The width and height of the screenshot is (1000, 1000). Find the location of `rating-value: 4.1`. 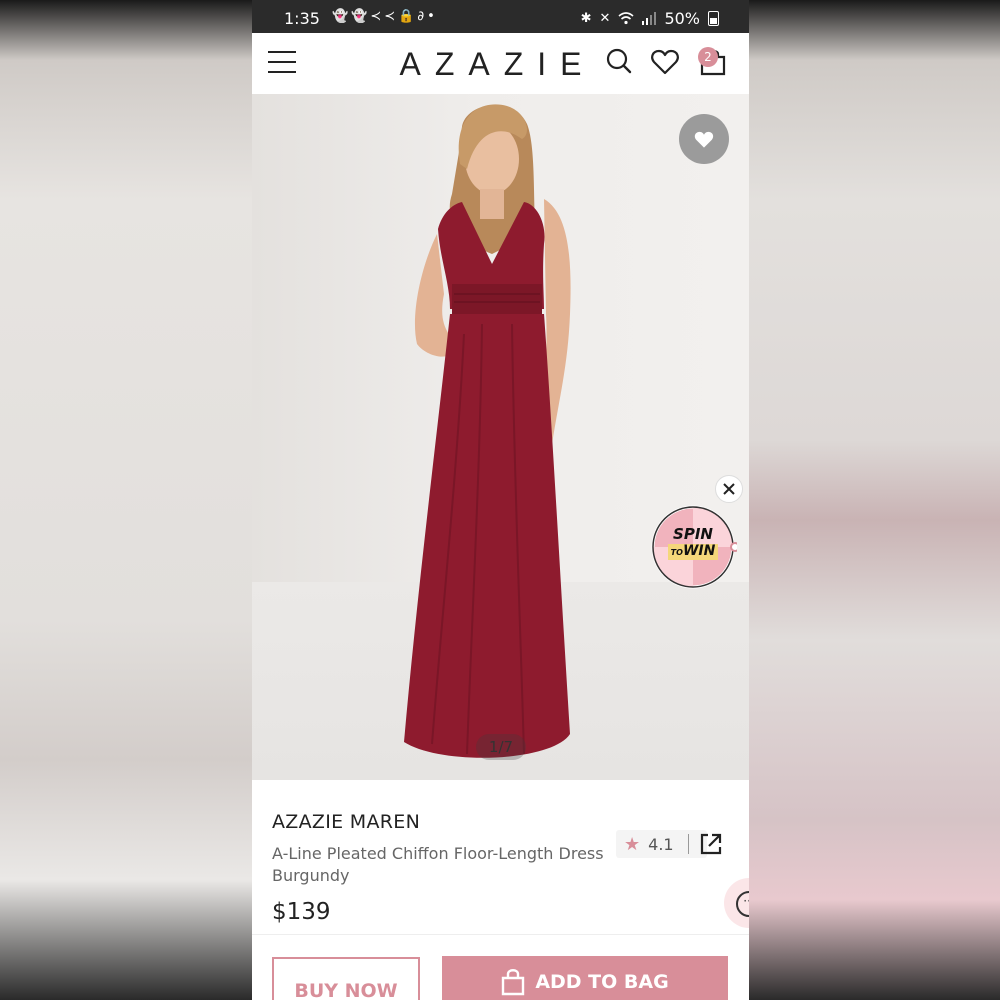

rating-value: 4.1 is located at coordinates (661, 844).